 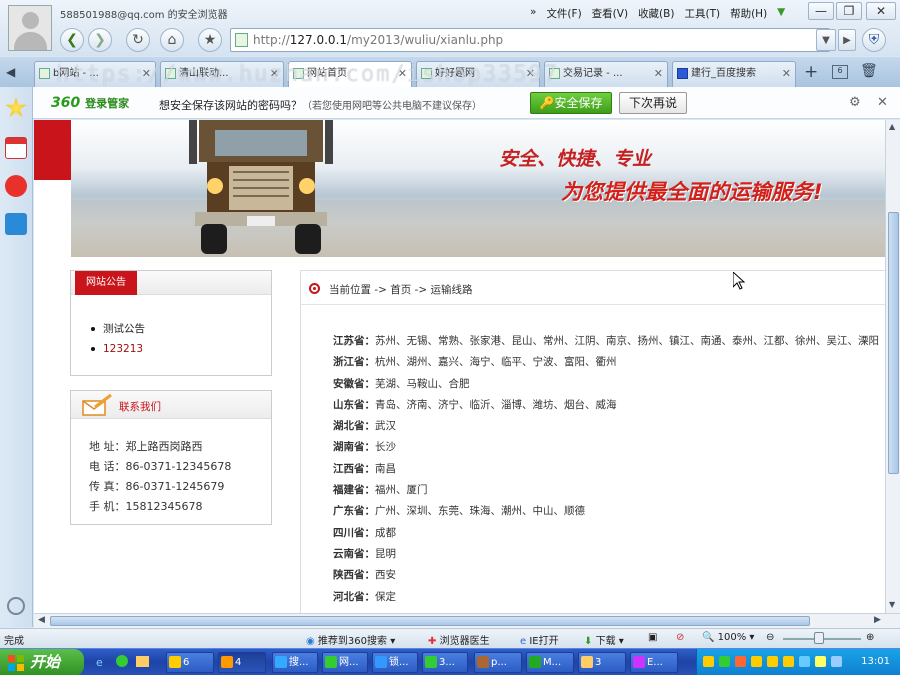 I want to click on weibo-icon, so click(x=16, y=186).